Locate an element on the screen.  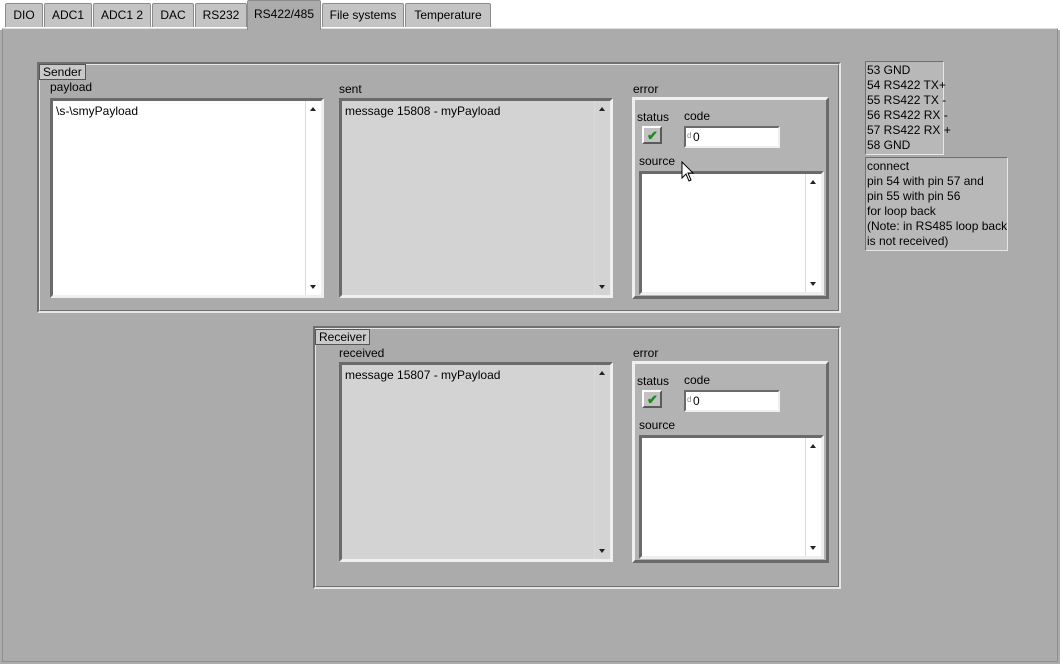
sender-source-field is located at coordinates (731, 233).